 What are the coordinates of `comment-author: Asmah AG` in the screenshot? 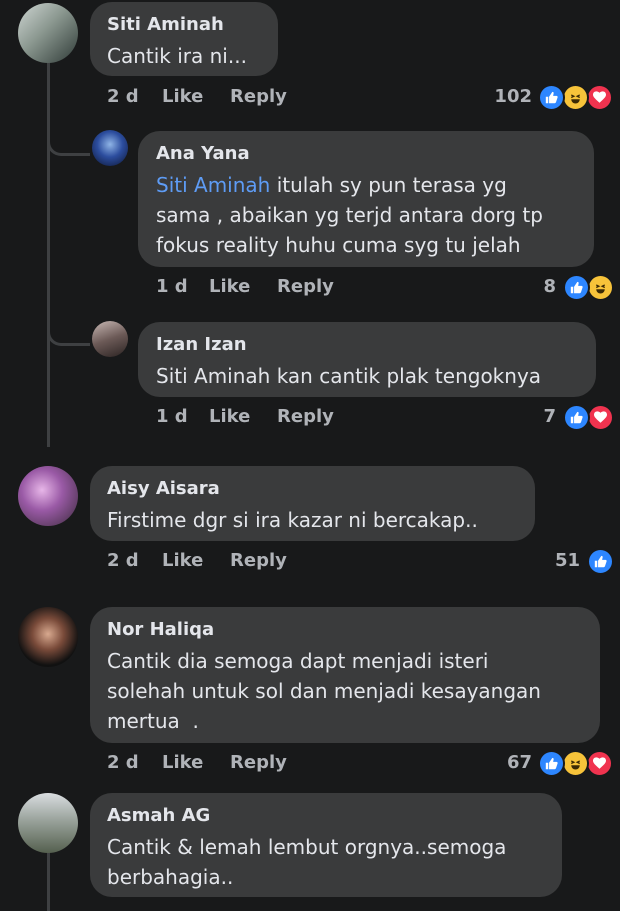 It's located at (158, 815).